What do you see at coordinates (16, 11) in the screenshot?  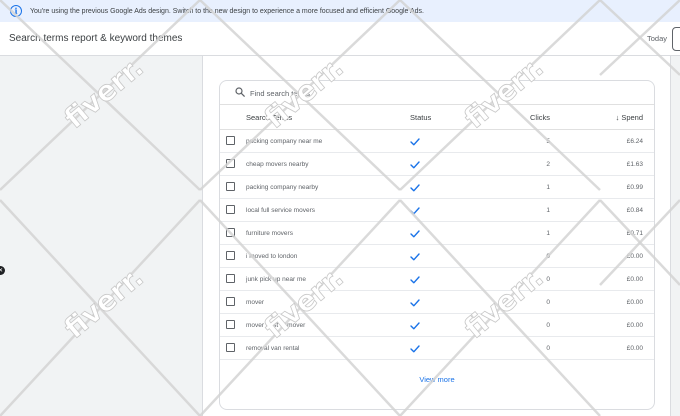 I see `info-icon: i` at bounding box center [16, 11].